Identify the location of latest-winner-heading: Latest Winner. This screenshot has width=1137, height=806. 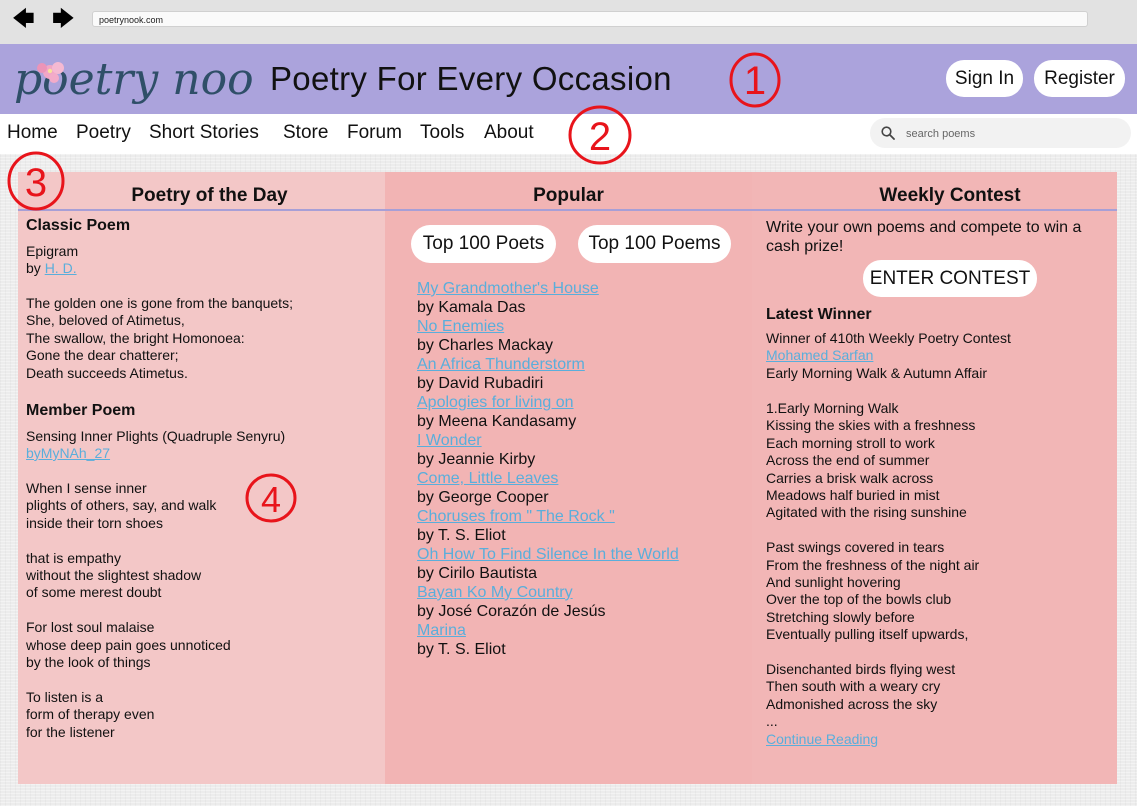
(819, 314).